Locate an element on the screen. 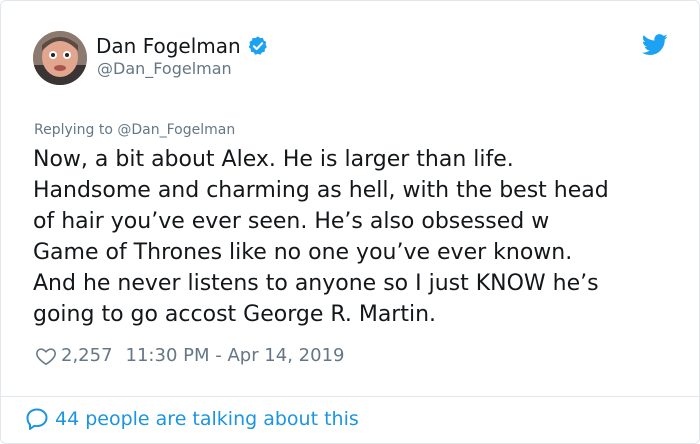 Image resolution: width=700 pixels, height=444 pixels. speech-bubble-icon is located at coordinates (37, 419).